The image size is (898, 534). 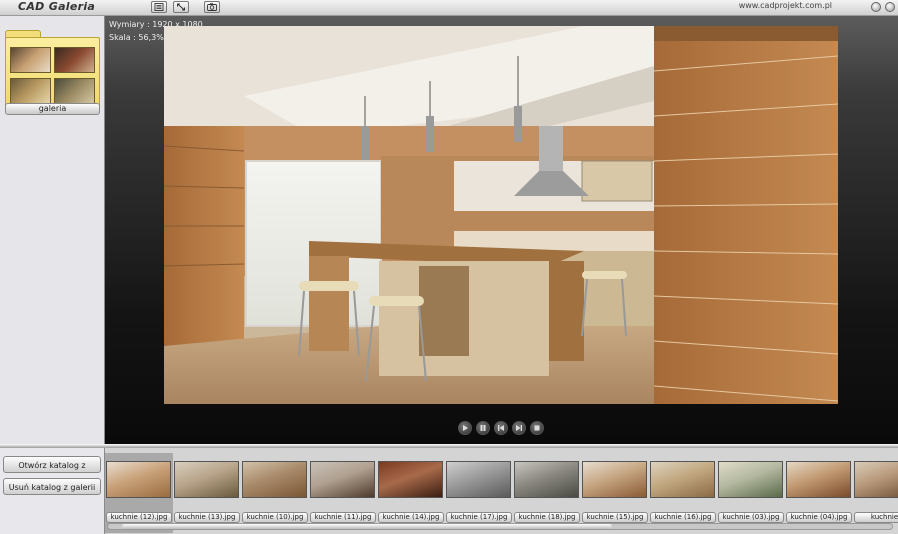 What do you see at coordinates (615, 517) in the screenshot?
I see `thumbnail-label: kuchnie (15).jpg` at bounding box center [615, 517].